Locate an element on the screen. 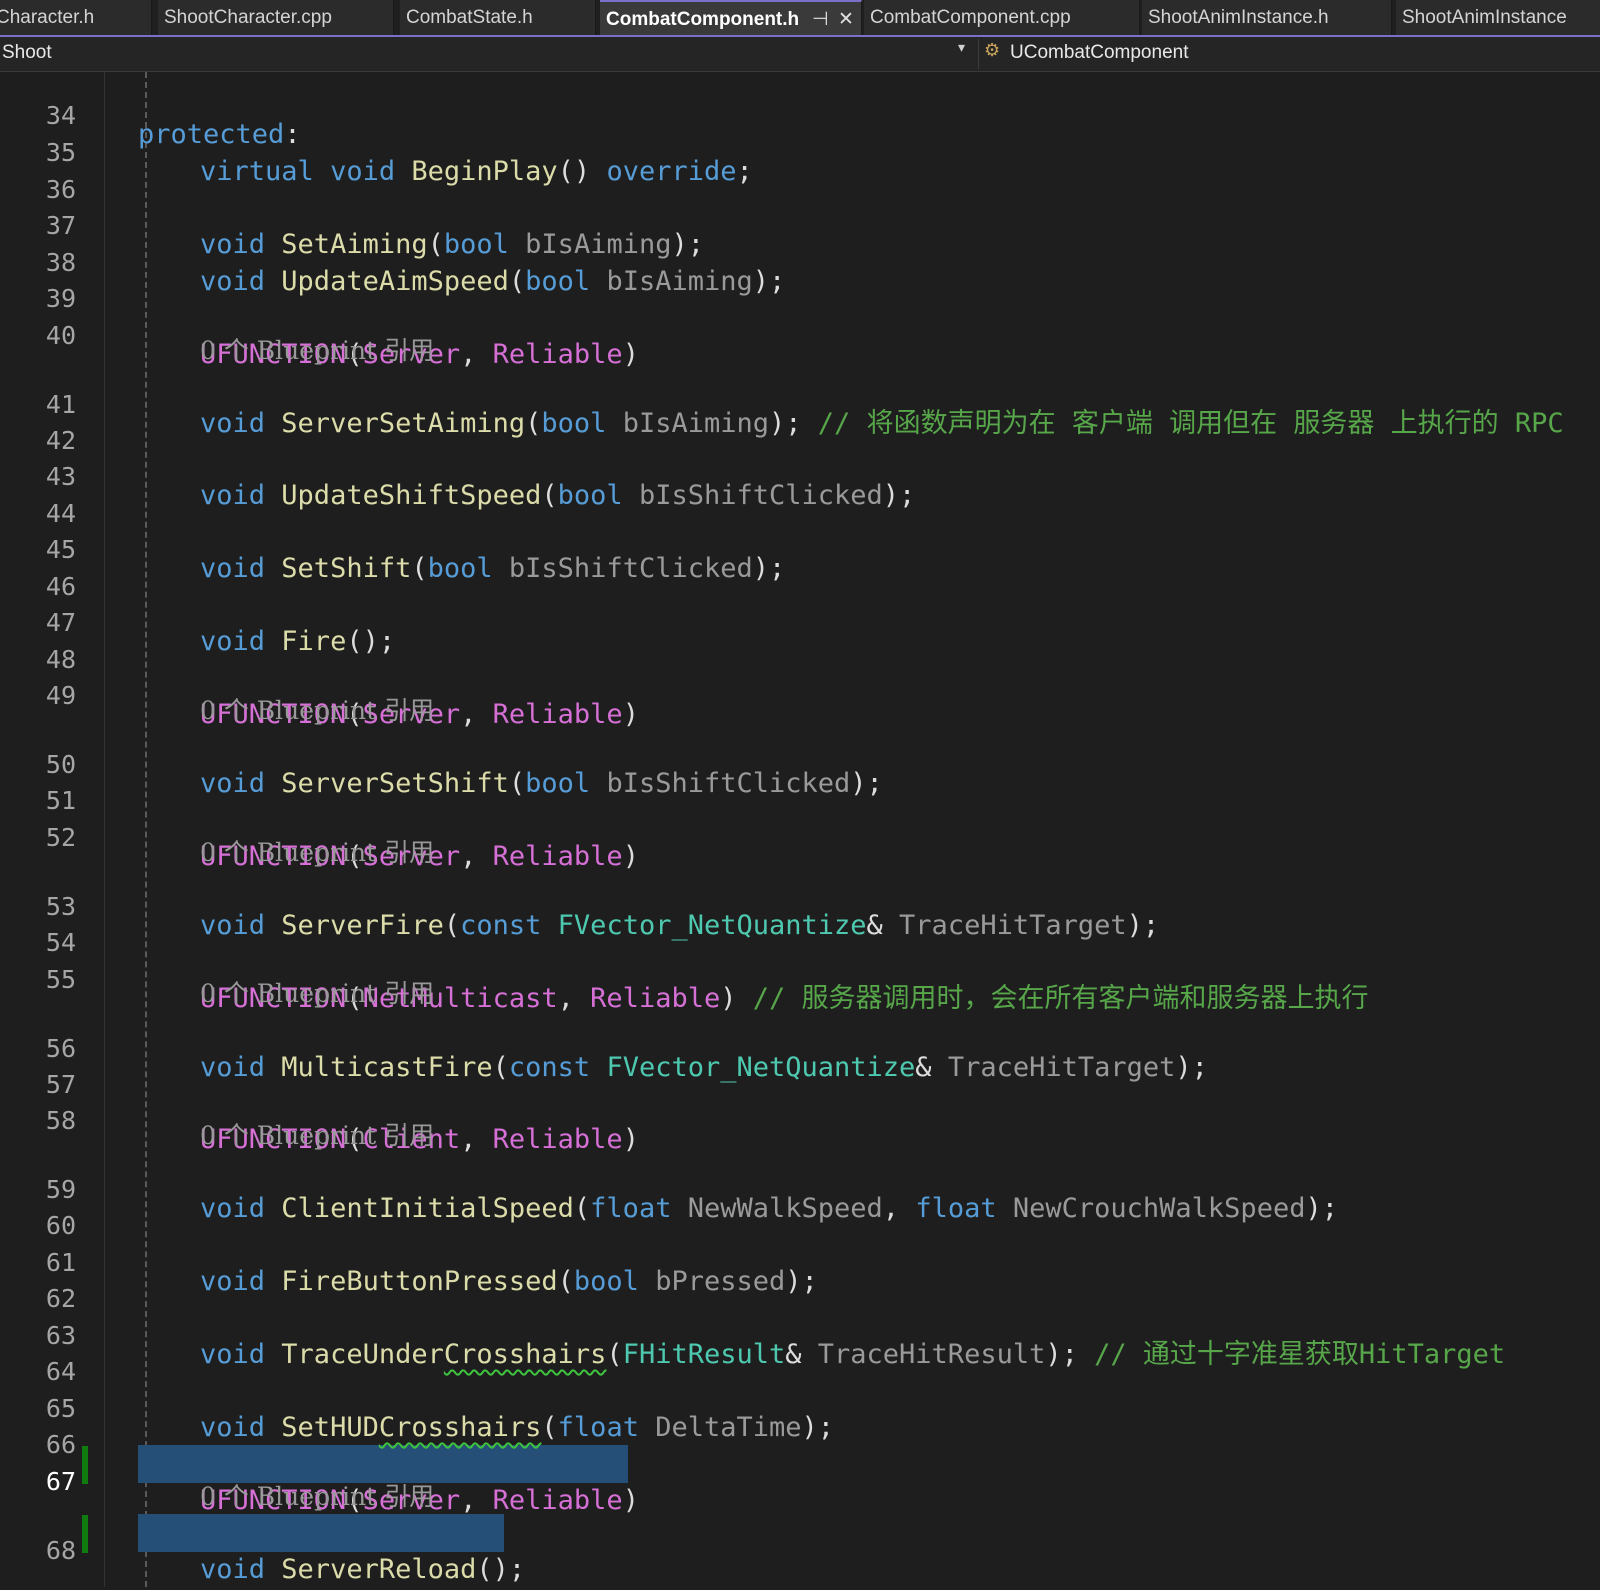 This screenshot has height=1590, width=1600. tab-shootaniminstance-h: ShootAnimInstance.h is located at coordinates (1267, 17).